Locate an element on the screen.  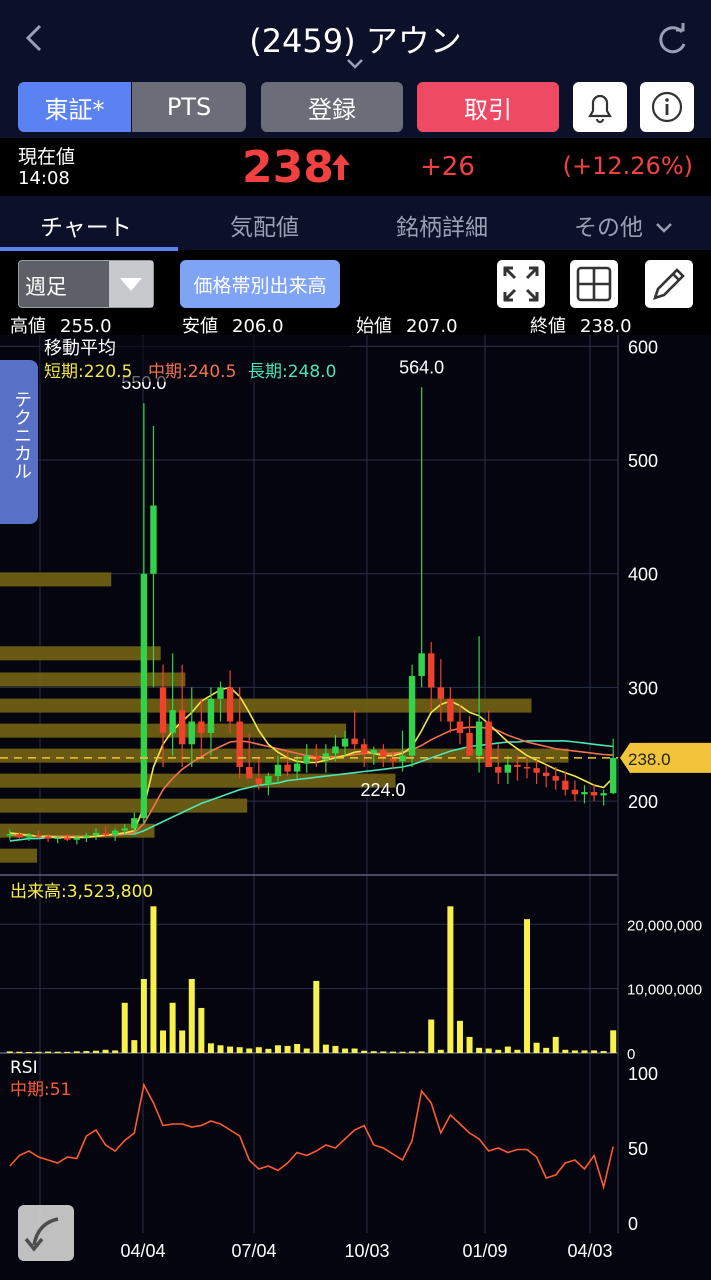
price-annotation: 224.0 is located at coordinates (382, 790).